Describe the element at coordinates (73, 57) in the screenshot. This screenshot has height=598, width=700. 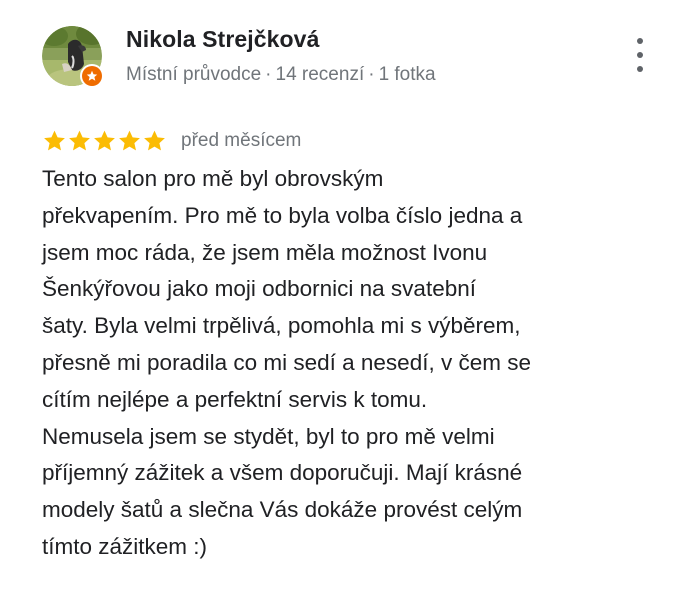
I see `reviewer-avatar` at that location.